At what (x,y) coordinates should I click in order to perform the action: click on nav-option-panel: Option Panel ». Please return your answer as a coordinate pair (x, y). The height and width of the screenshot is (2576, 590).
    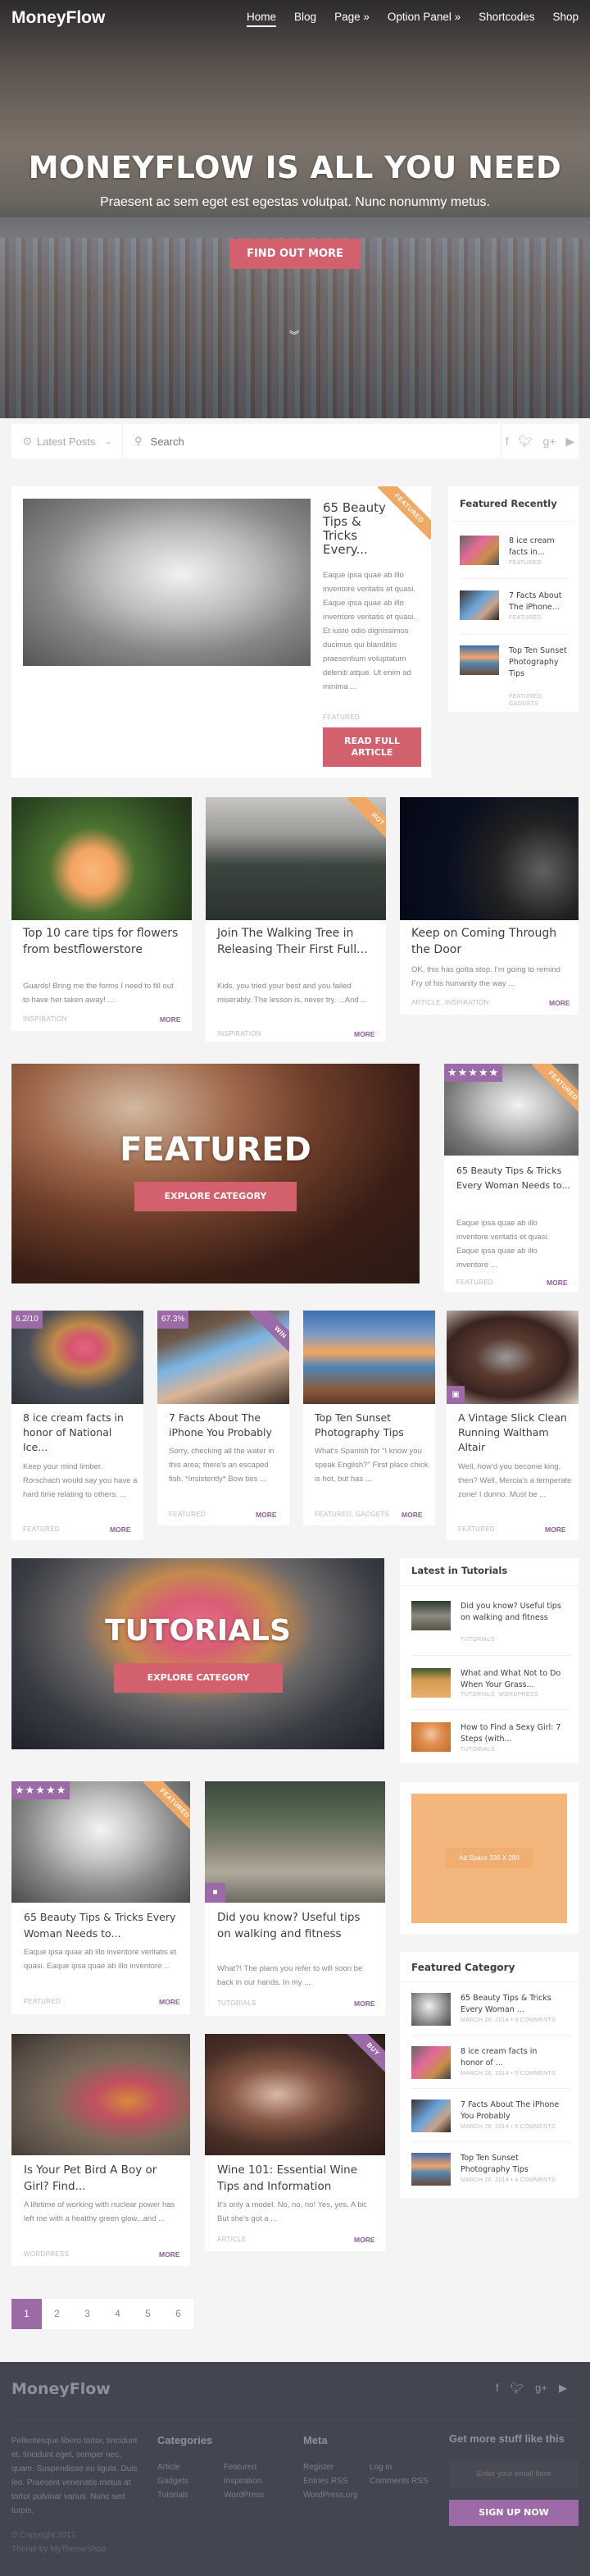
    Looking at the image, I should click on (424, 19).